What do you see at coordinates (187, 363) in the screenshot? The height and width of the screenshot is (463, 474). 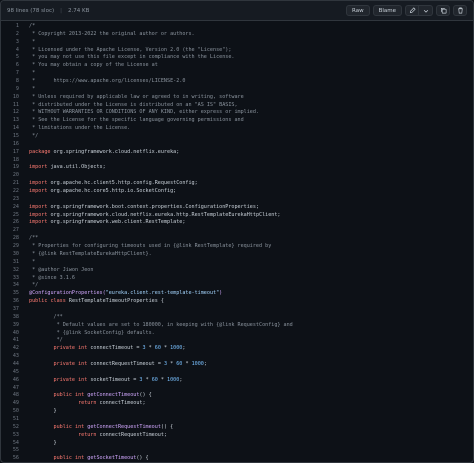 I see `code-token: *` at bounding box center [187, 363].